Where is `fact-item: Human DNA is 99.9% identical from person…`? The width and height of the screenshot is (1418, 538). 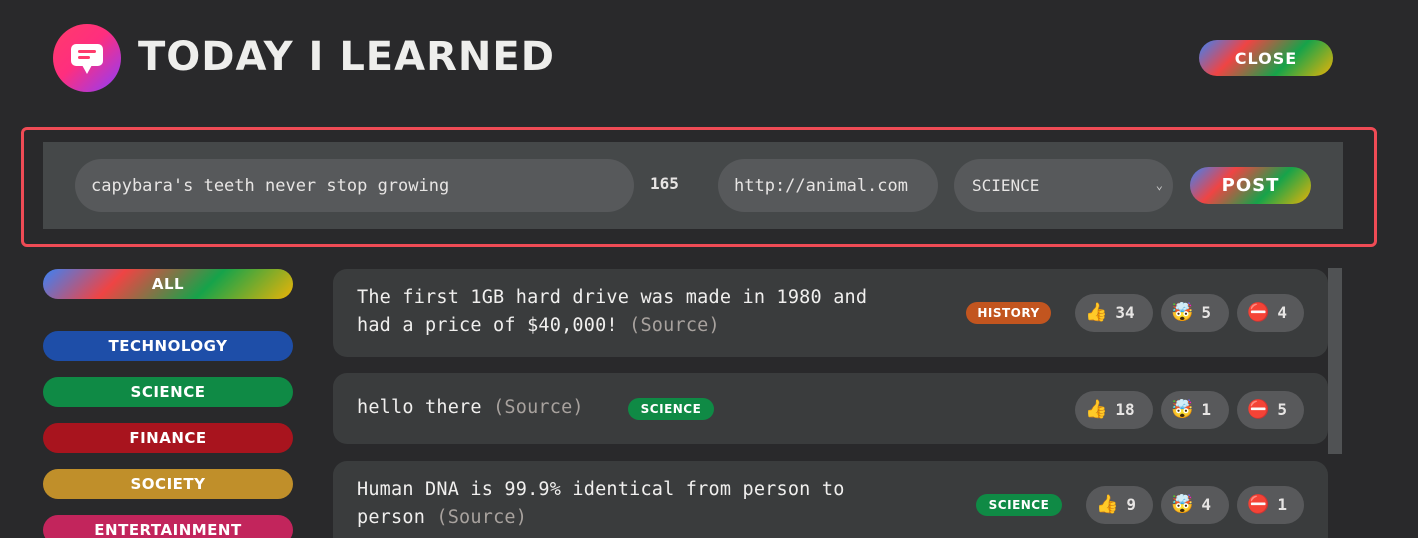
fact-item: Human DNA is 99.9% identical from person… is located at coordinates (830, 499).